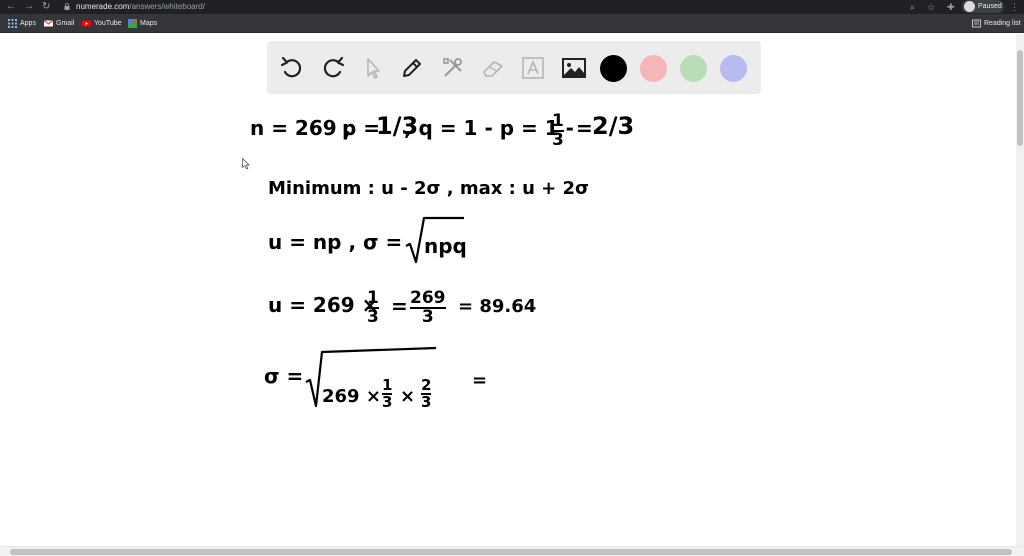  I want to click on vertical-scrollbar, so click(1020, 290).